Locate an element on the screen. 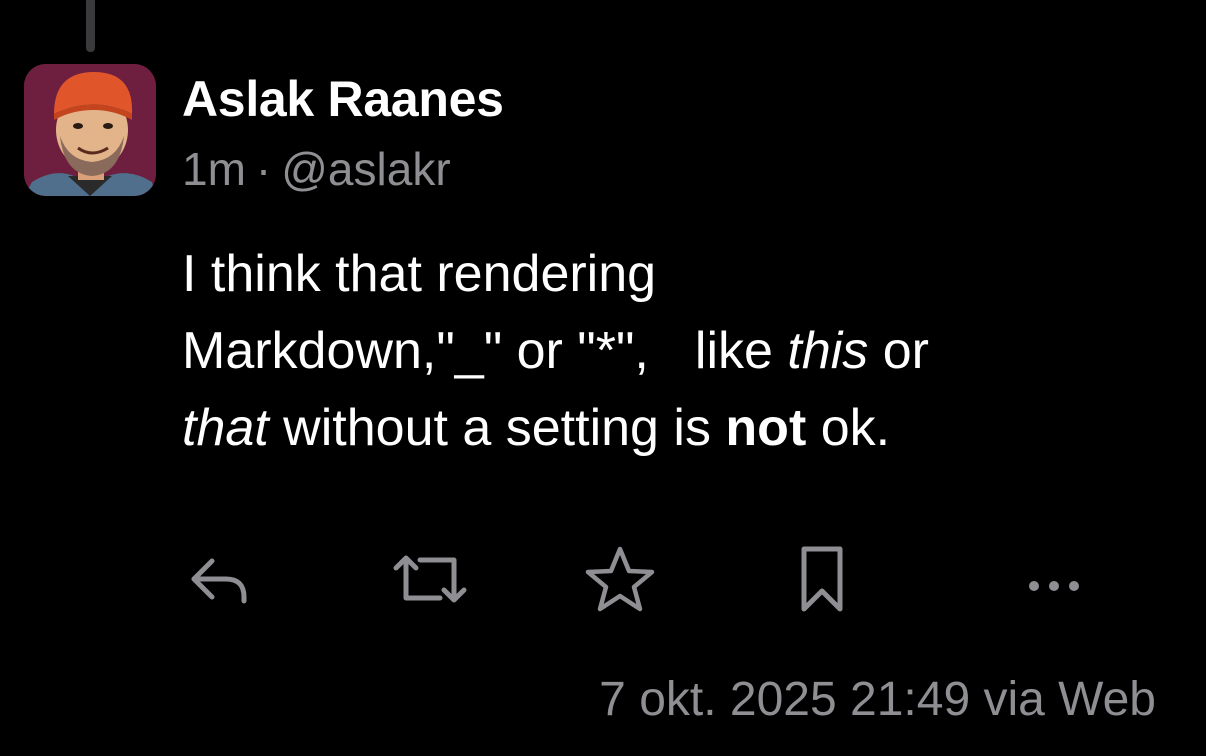  post-text-bold: not is located at coordinates (766, 428).